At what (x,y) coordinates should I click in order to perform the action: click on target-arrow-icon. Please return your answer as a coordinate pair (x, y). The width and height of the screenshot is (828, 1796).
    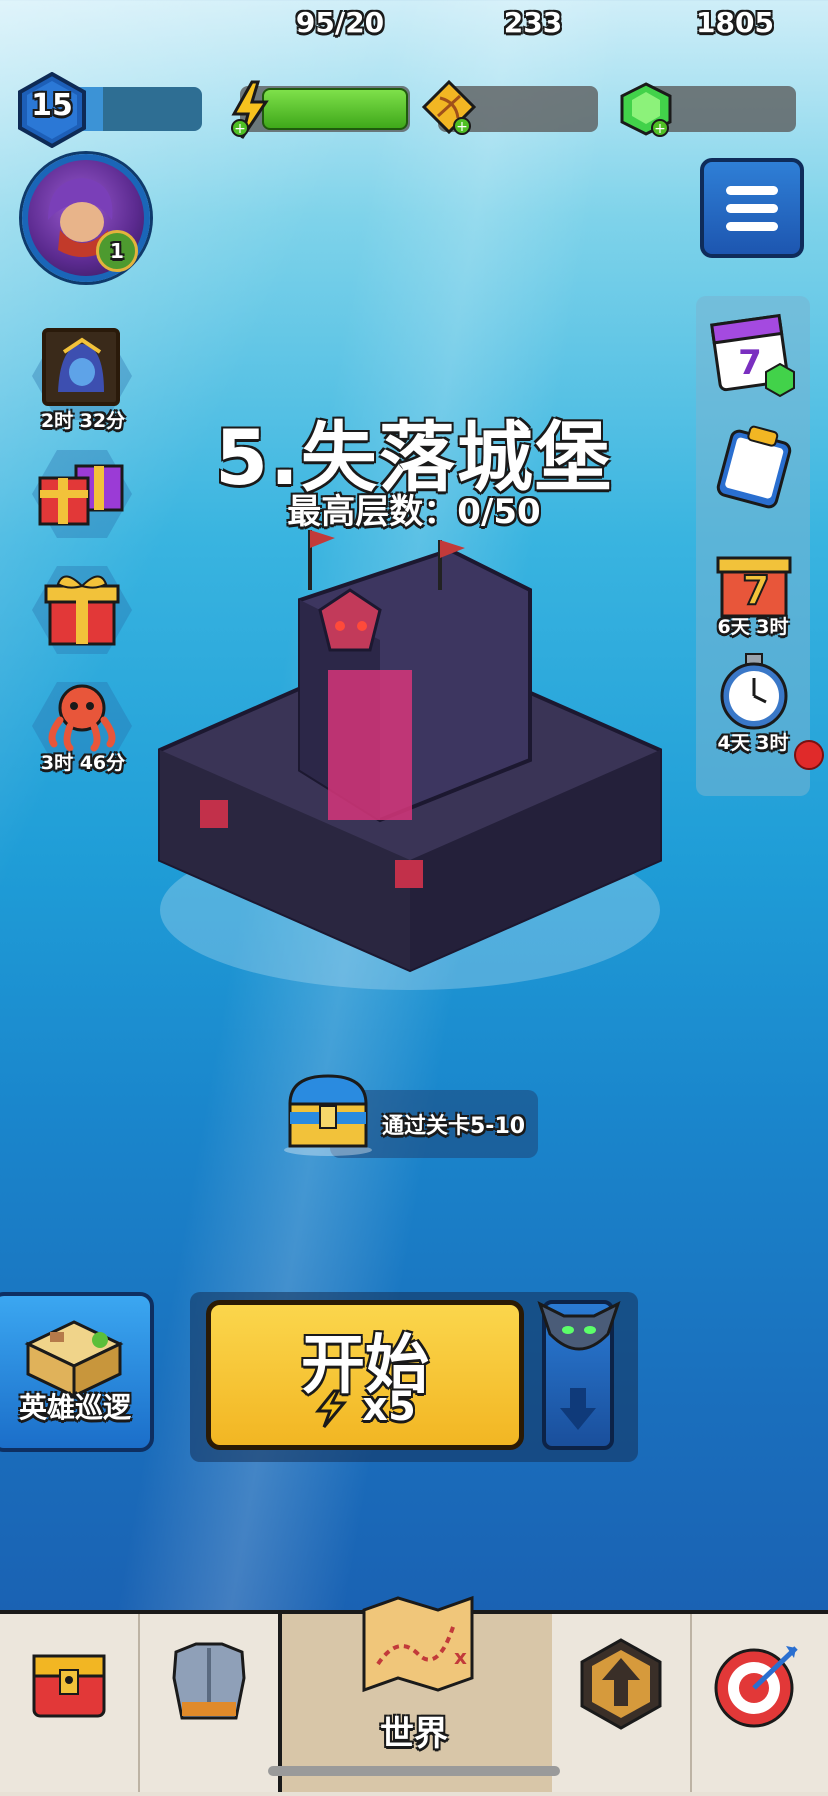
    Looking at the image, I should click on (756, 1687).